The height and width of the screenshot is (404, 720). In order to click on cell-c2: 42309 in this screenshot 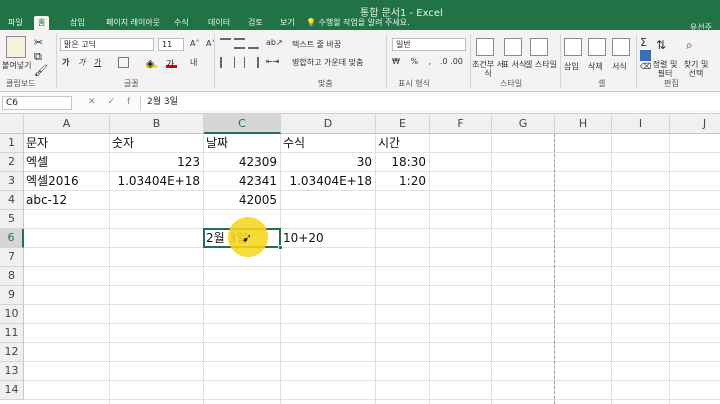, I will do `click(241, 162)`.